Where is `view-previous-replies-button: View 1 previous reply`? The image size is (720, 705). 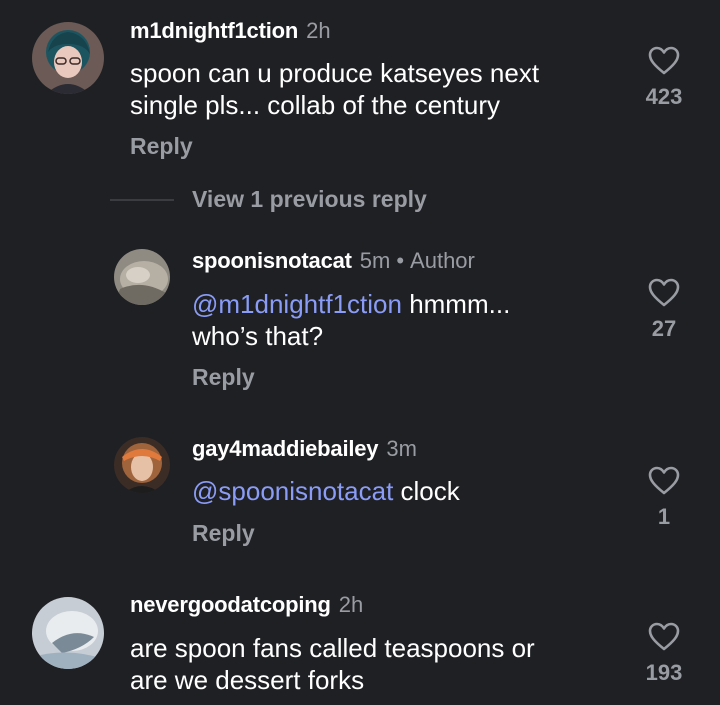
view-previous-replies-button: View 1 previous reply is located at coordinates (268, 199).